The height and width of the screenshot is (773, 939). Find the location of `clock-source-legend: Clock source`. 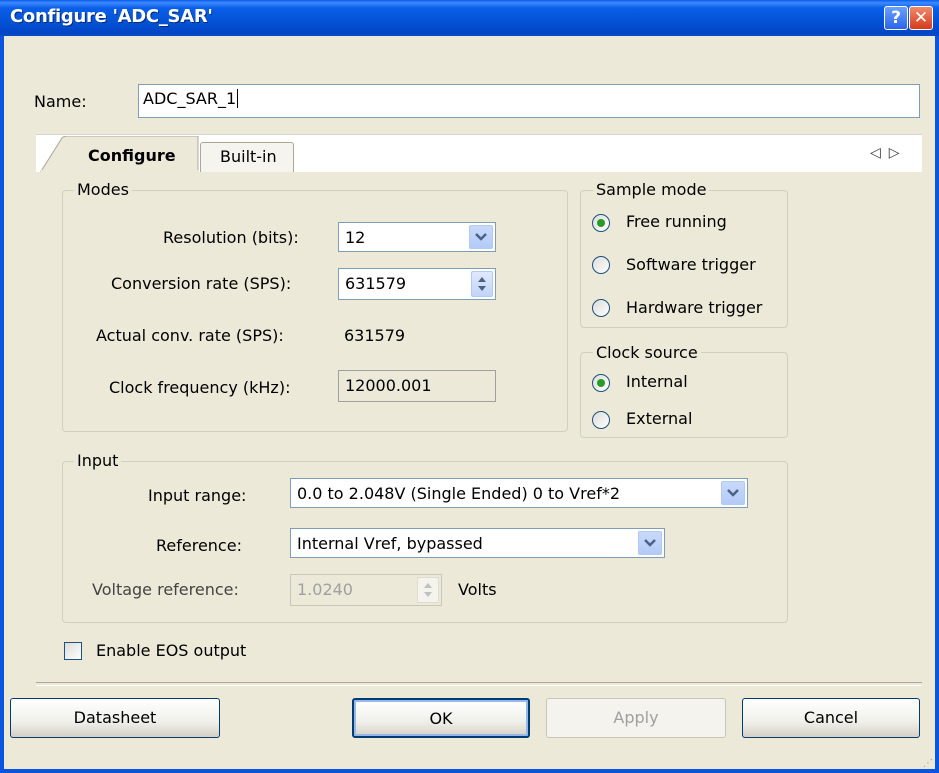

clock-source-legend: Clock source is located at coordinates (647, 352).